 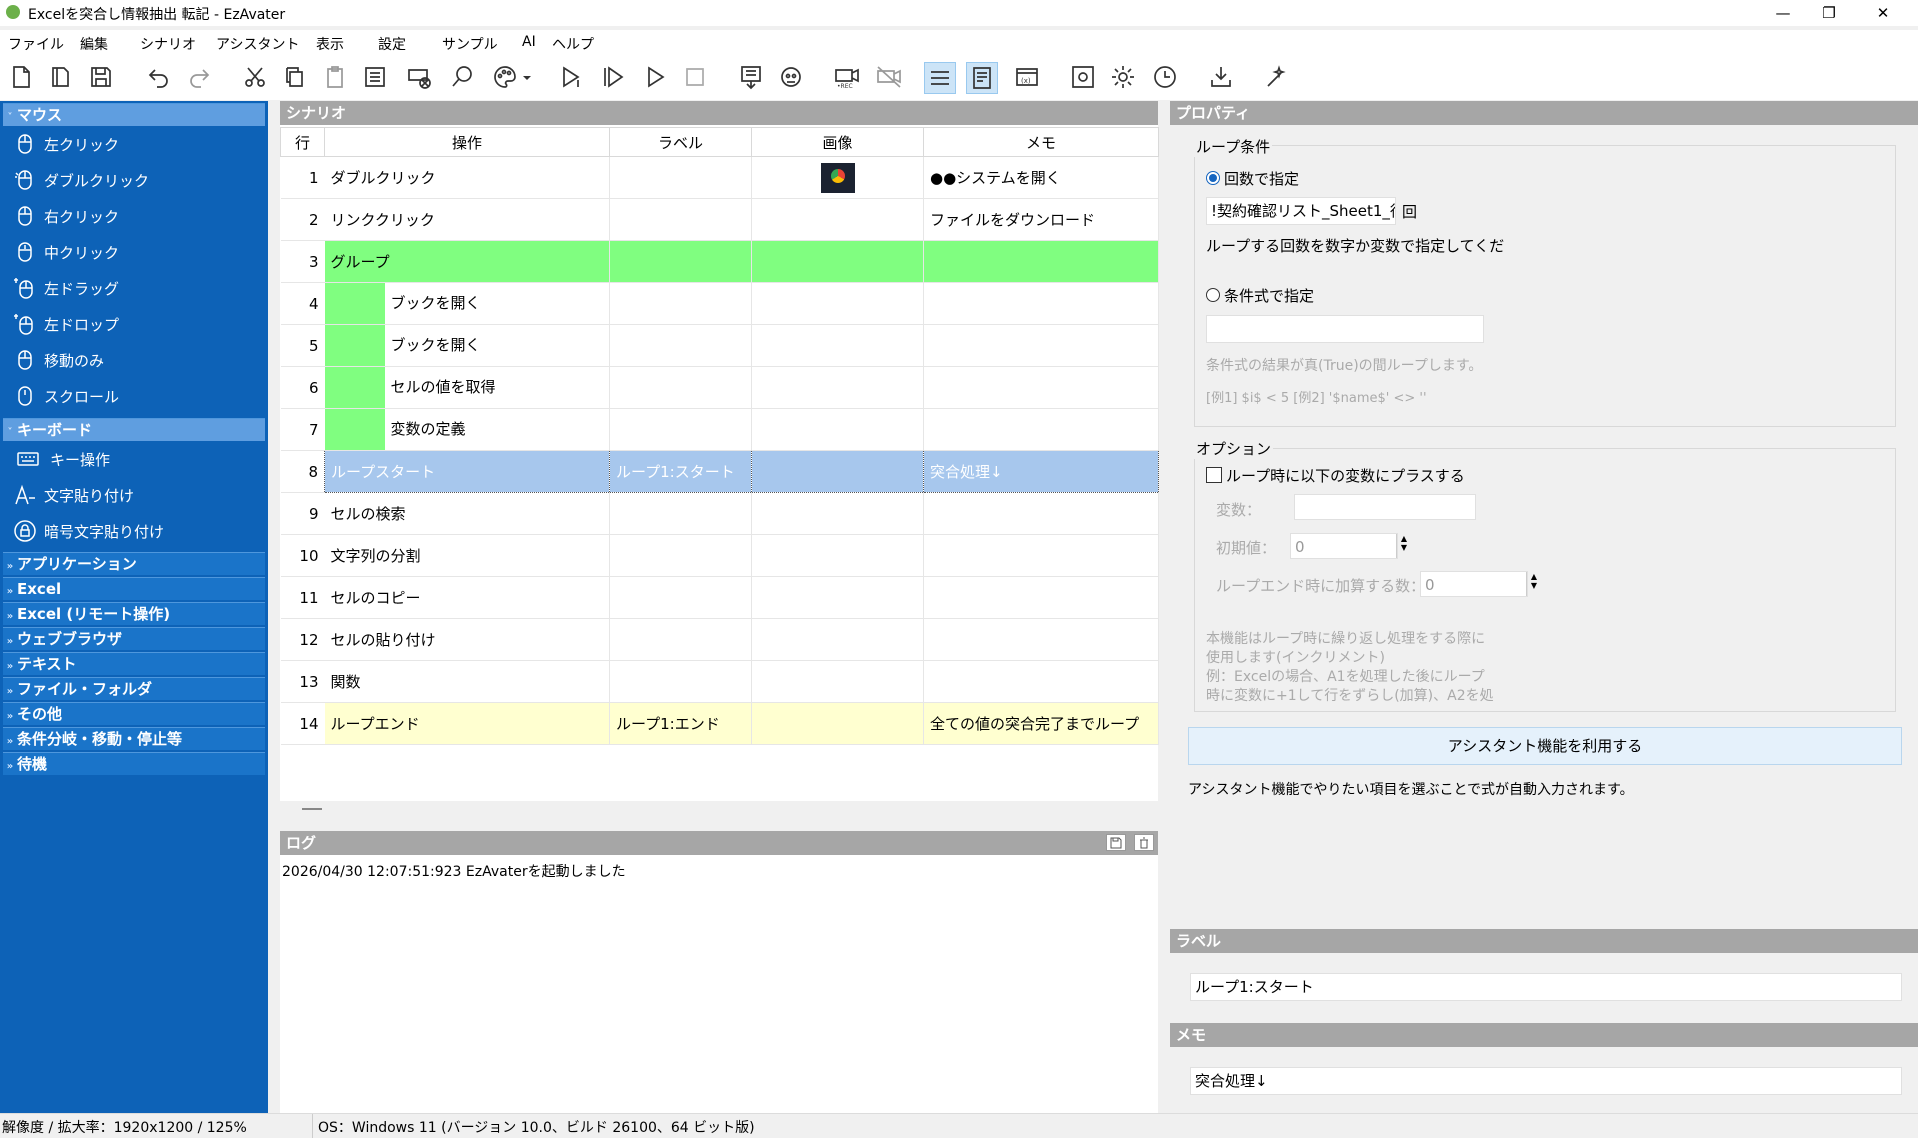 What do you see at coordinates (66, 144) in the screenshot?
I see `sidebar-item-left-click: 左クリック` at bounding box center [66, 144].